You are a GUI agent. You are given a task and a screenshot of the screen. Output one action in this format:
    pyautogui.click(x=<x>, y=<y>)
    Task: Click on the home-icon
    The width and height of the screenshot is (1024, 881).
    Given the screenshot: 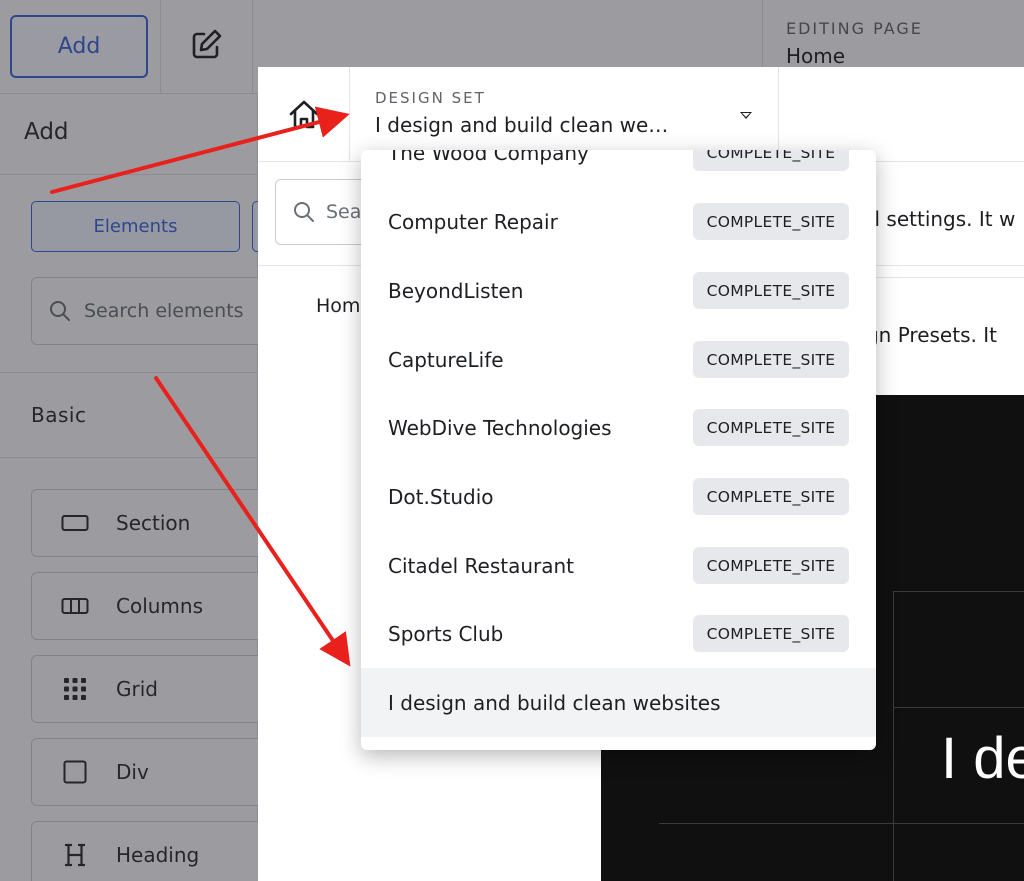 What is the action you would take?
    pyautogui.click(x=303, y=114)
    